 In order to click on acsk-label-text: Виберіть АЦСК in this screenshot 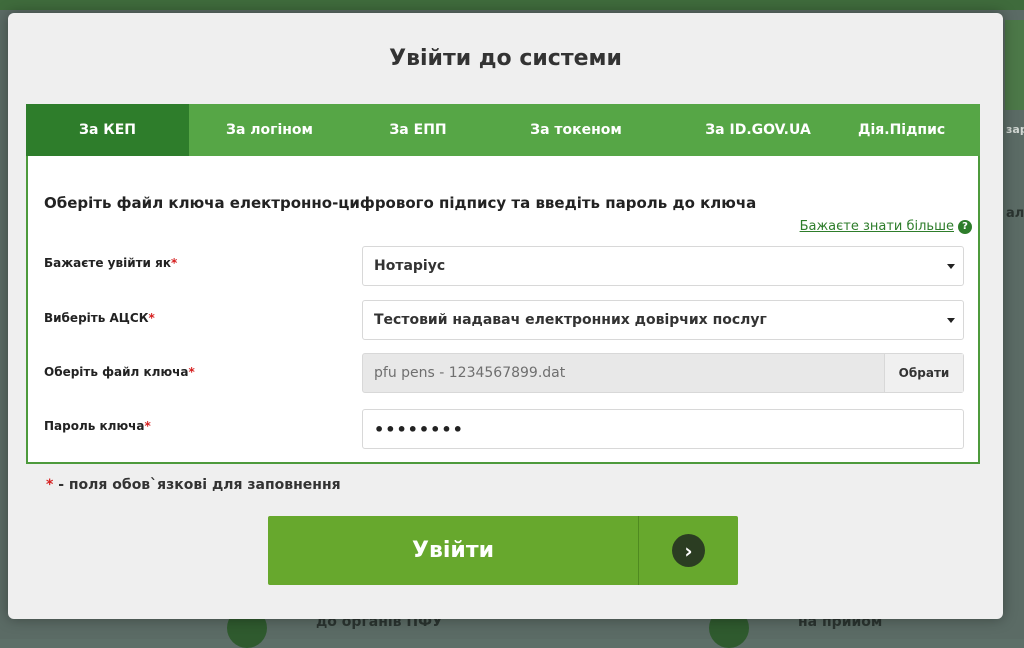, I will do `click(96, 318)`.